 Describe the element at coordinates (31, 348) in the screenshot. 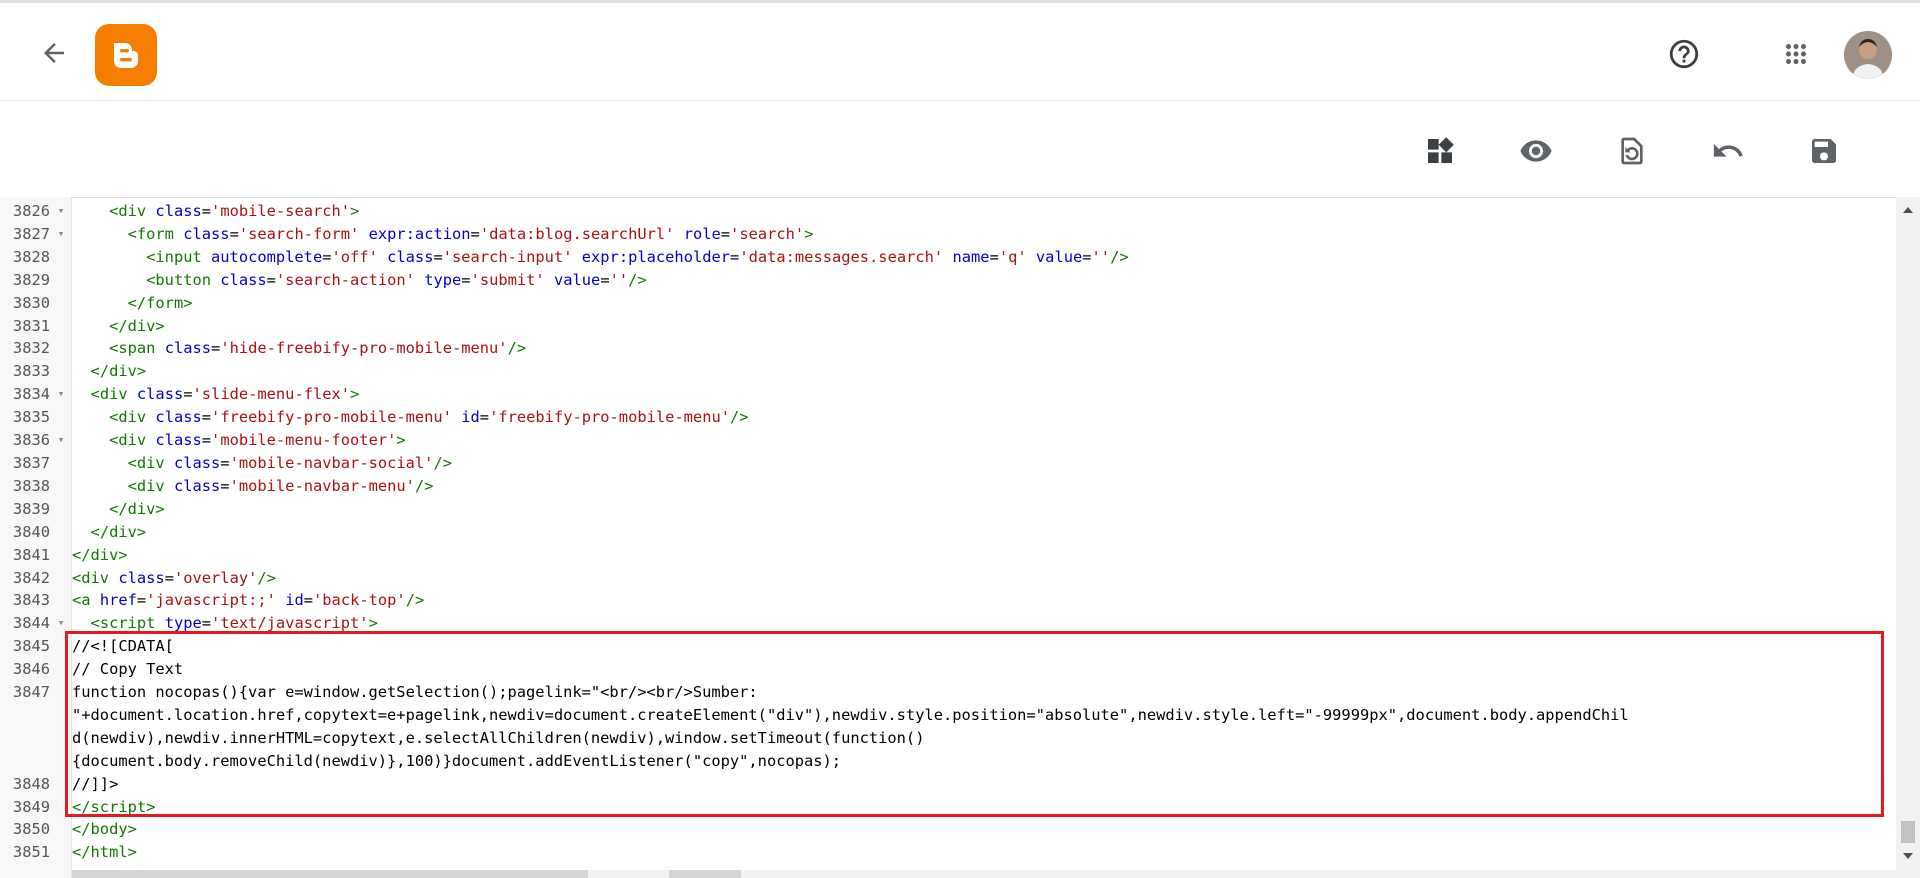

I see `line-number: 3832` at that location.